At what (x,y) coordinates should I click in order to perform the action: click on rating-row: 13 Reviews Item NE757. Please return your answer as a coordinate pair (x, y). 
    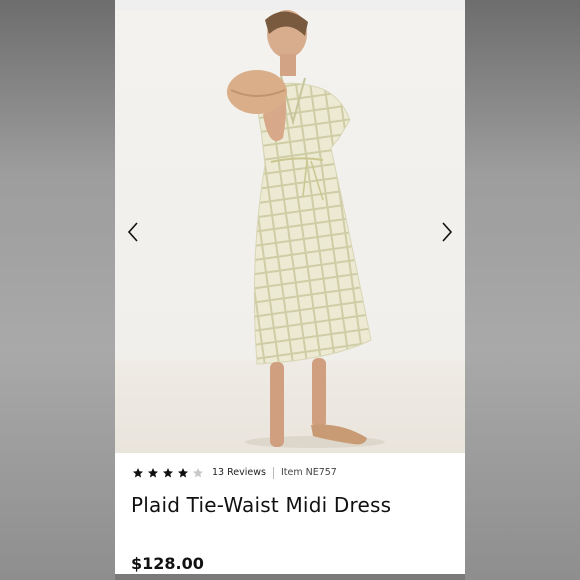
    Looking at the image, I should click on (234, 473).